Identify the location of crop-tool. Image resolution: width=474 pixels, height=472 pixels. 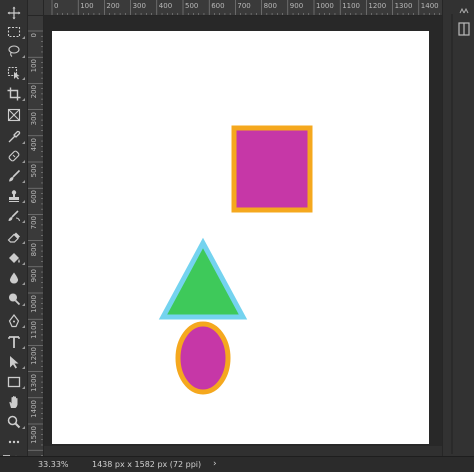
(14, 93).